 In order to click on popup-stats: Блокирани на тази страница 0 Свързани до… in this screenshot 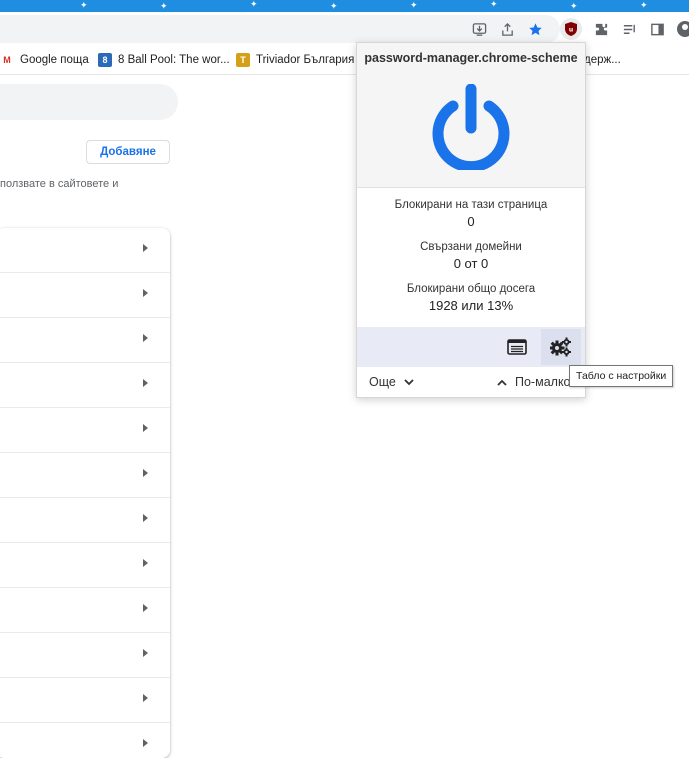, I will do `click(471, 250)`.